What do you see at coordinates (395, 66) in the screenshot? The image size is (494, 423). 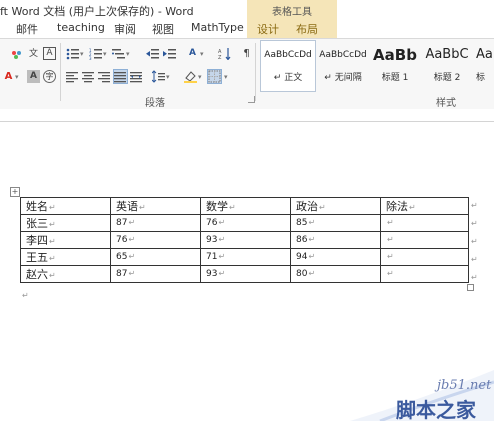 I see `style-heading-1: AaBb 标题 1` at bounding box center [395, 66].